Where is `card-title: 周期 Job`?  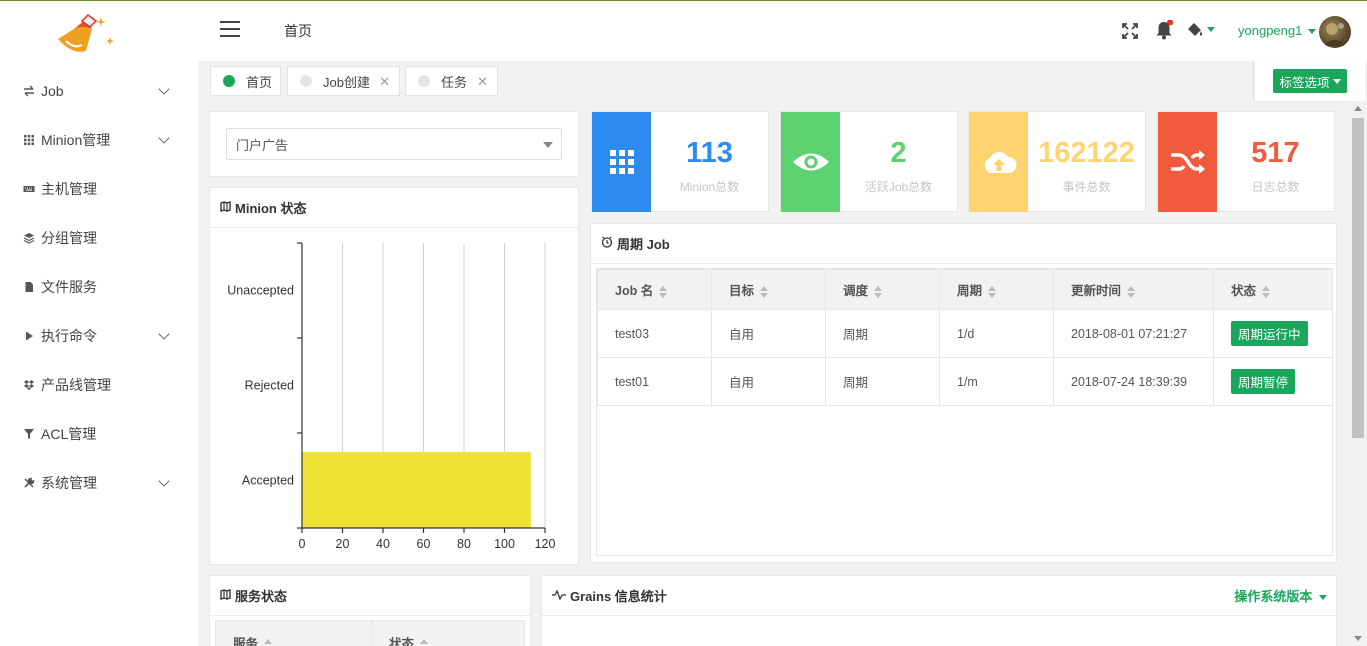
card-title: 周期 Job is located at coordinates (635, 243).